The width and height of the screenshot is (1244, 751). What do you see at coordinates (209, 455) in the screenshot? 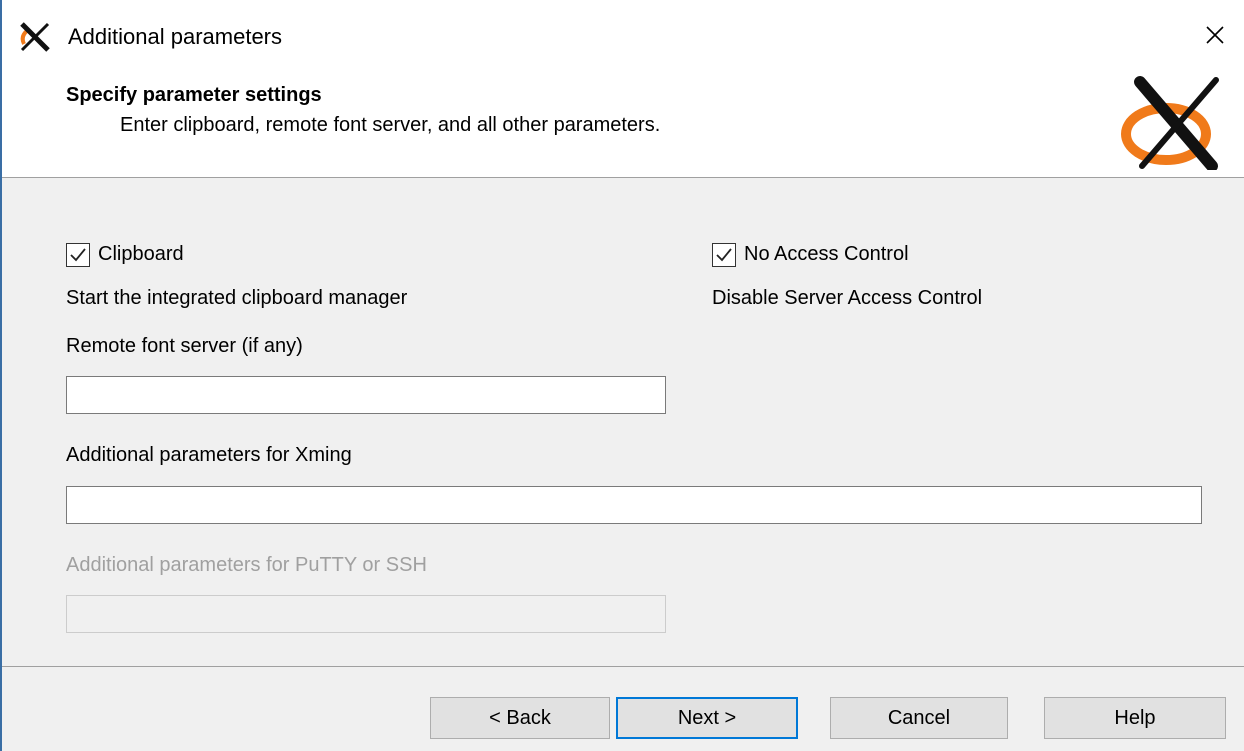
I see `xming-params-label: Additional parameters for Xming` at bounding box center [209, 455].